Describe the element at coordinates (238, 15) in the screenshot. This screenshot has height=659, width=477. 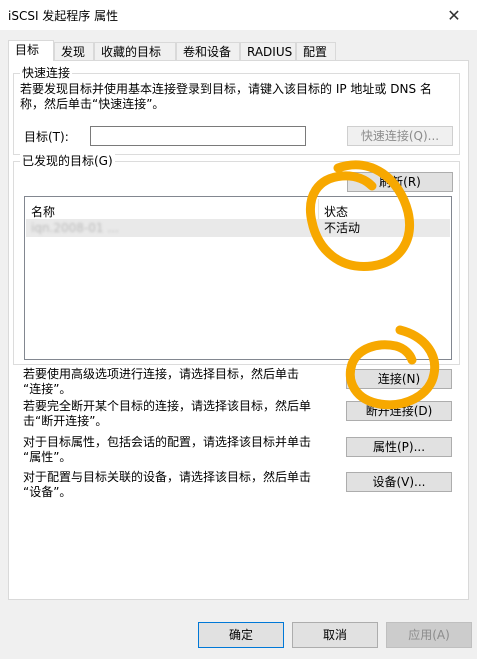
I see `title-bar: iSCSI 发起程序 属性 ✕` at that location.